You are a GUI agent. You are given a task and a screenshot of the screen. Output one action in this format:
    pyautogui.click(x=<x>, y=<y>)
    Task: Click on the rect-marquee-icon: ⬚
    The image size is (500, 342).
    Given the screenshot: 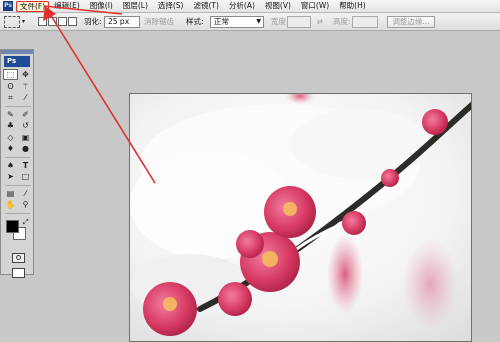 What is the action you would take?
    pyautogui.click(x=10, y=74)
    